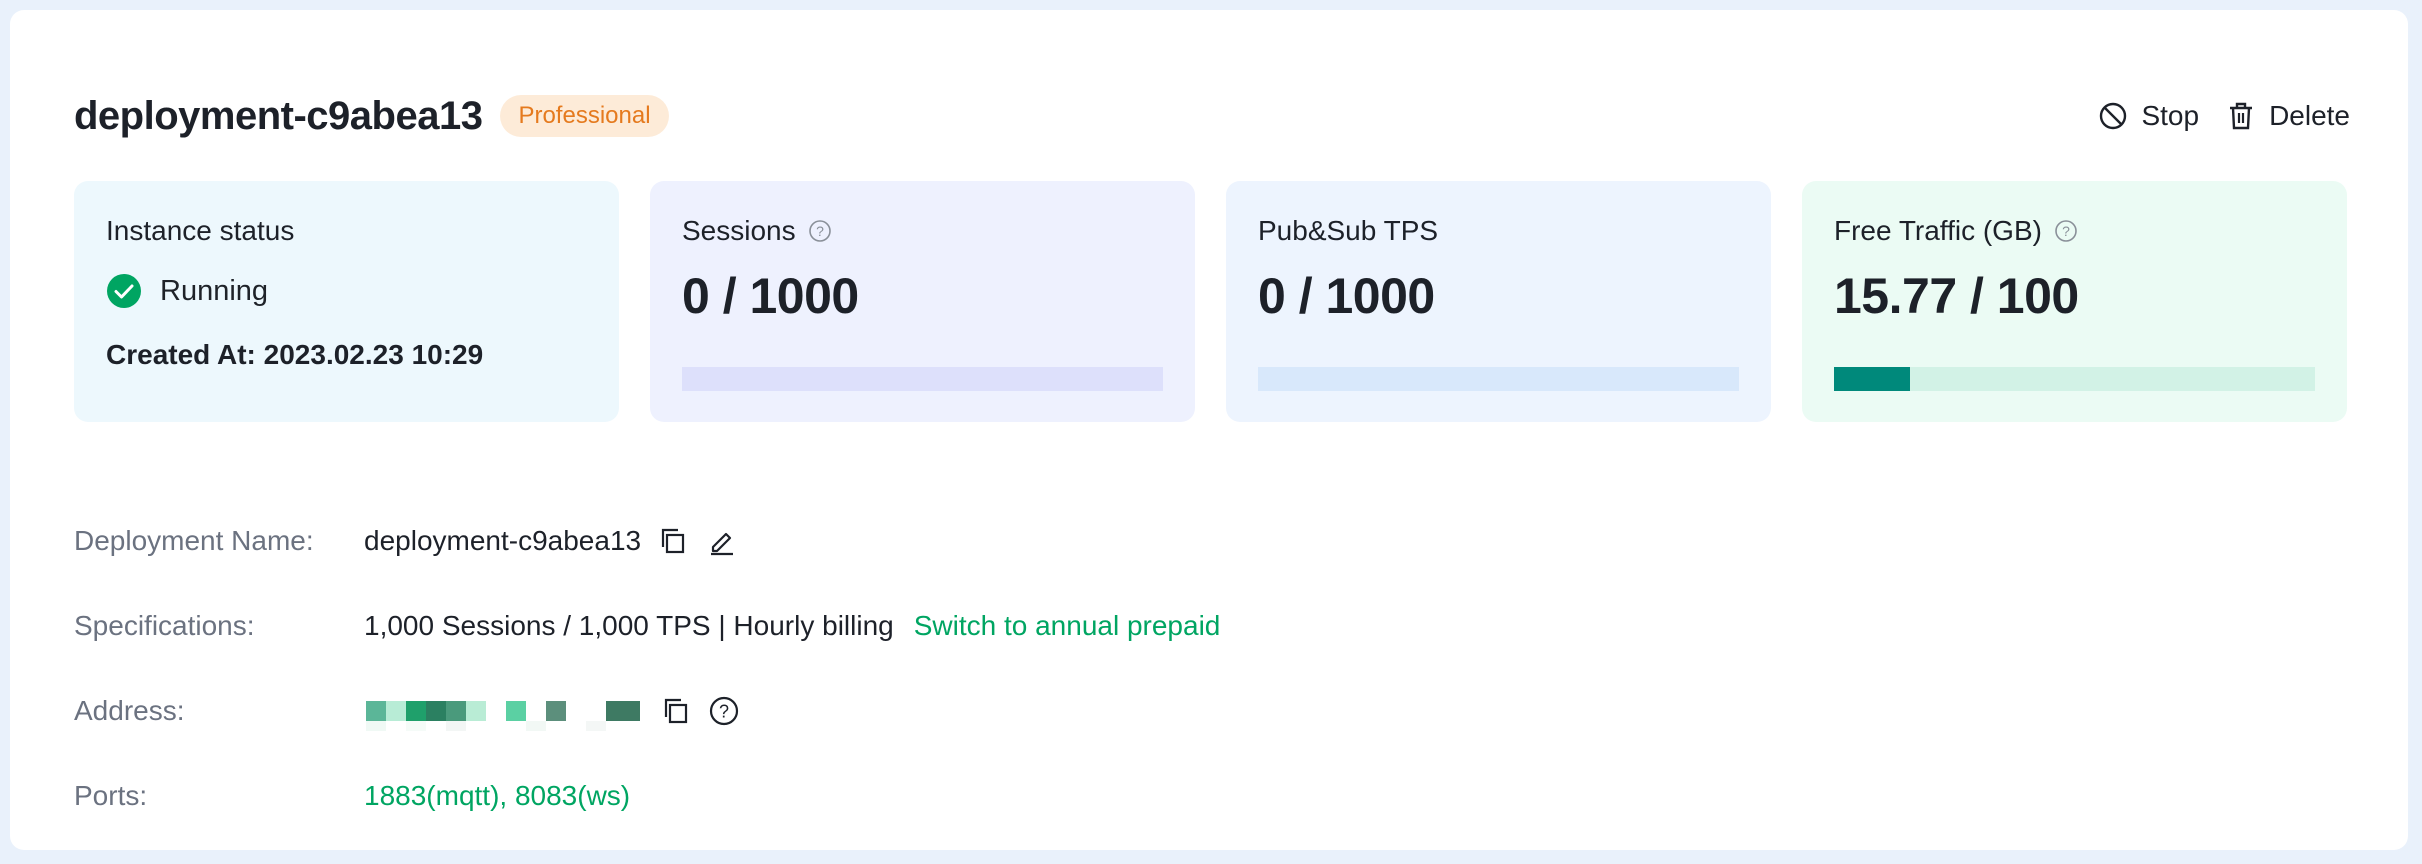  What do you see at coordinates (2170, 115) in the screenshot?
I see `stop-label: Stop` at bounding box center [2170, 115].